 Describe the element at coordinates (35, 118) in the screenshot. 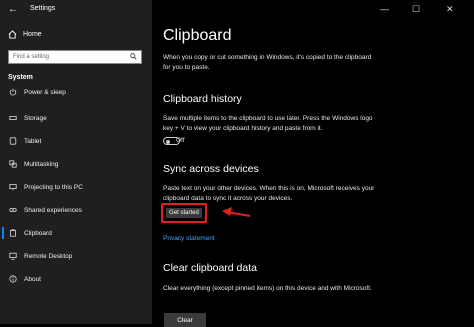

I see `sidebar-item-label: Storage` at that location.